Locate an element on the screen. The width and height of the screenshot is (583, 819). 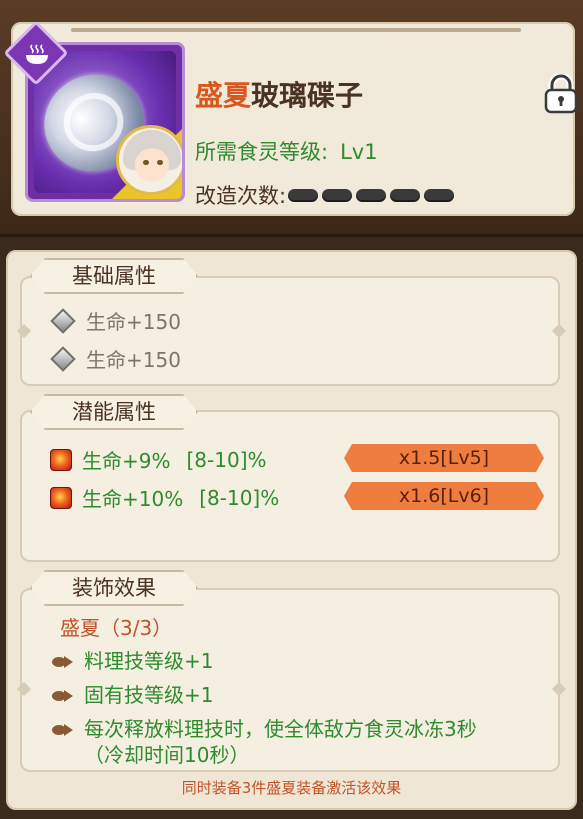
refine-pips is located at coordinates (373, 195).